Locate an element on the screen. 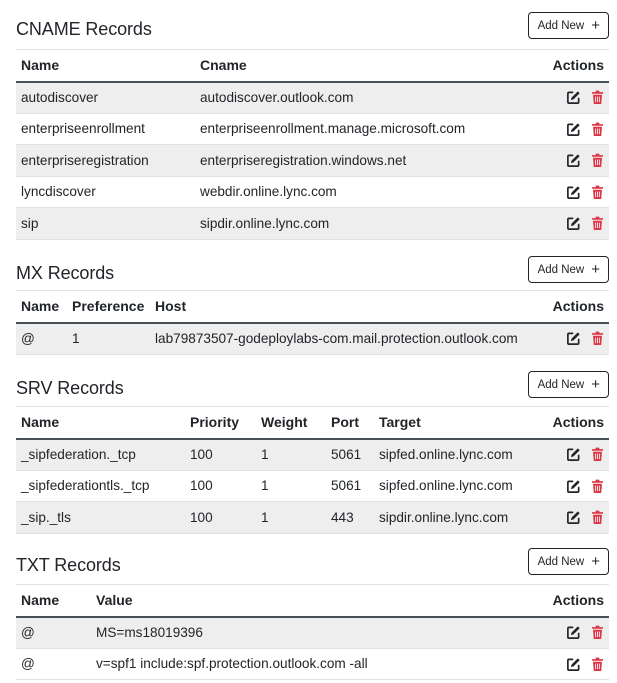 This screenshot has height=683, width=617. cname-add-new-button: Add New + is located at coordinates (568, 25).